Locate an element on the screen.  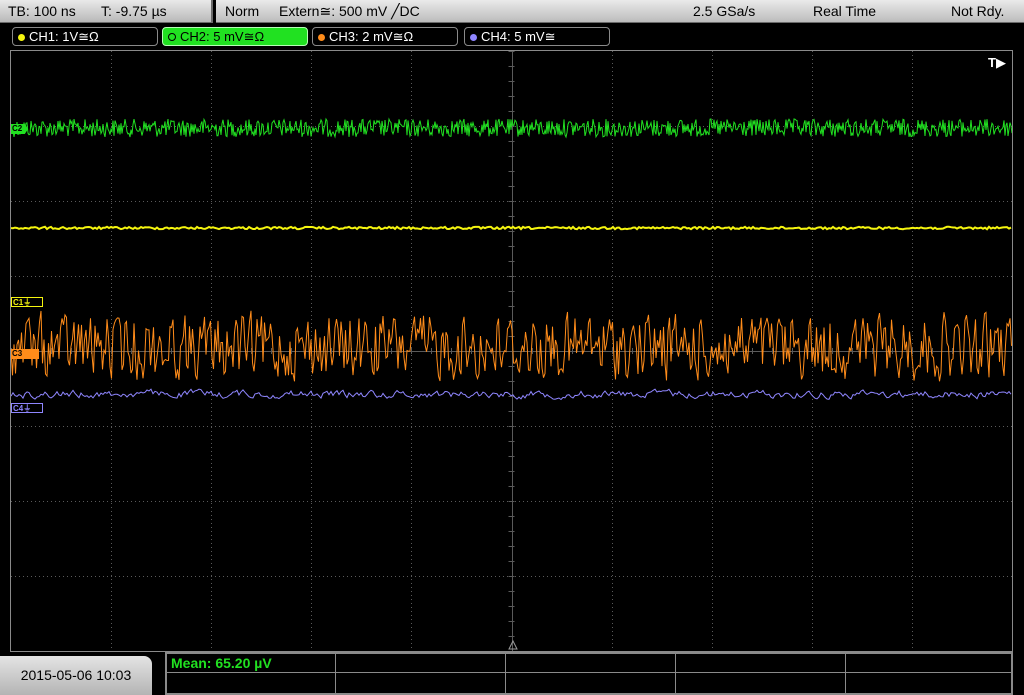
mean-measurement: Mean: 65.20 µV is located at coordinates (221, 663).